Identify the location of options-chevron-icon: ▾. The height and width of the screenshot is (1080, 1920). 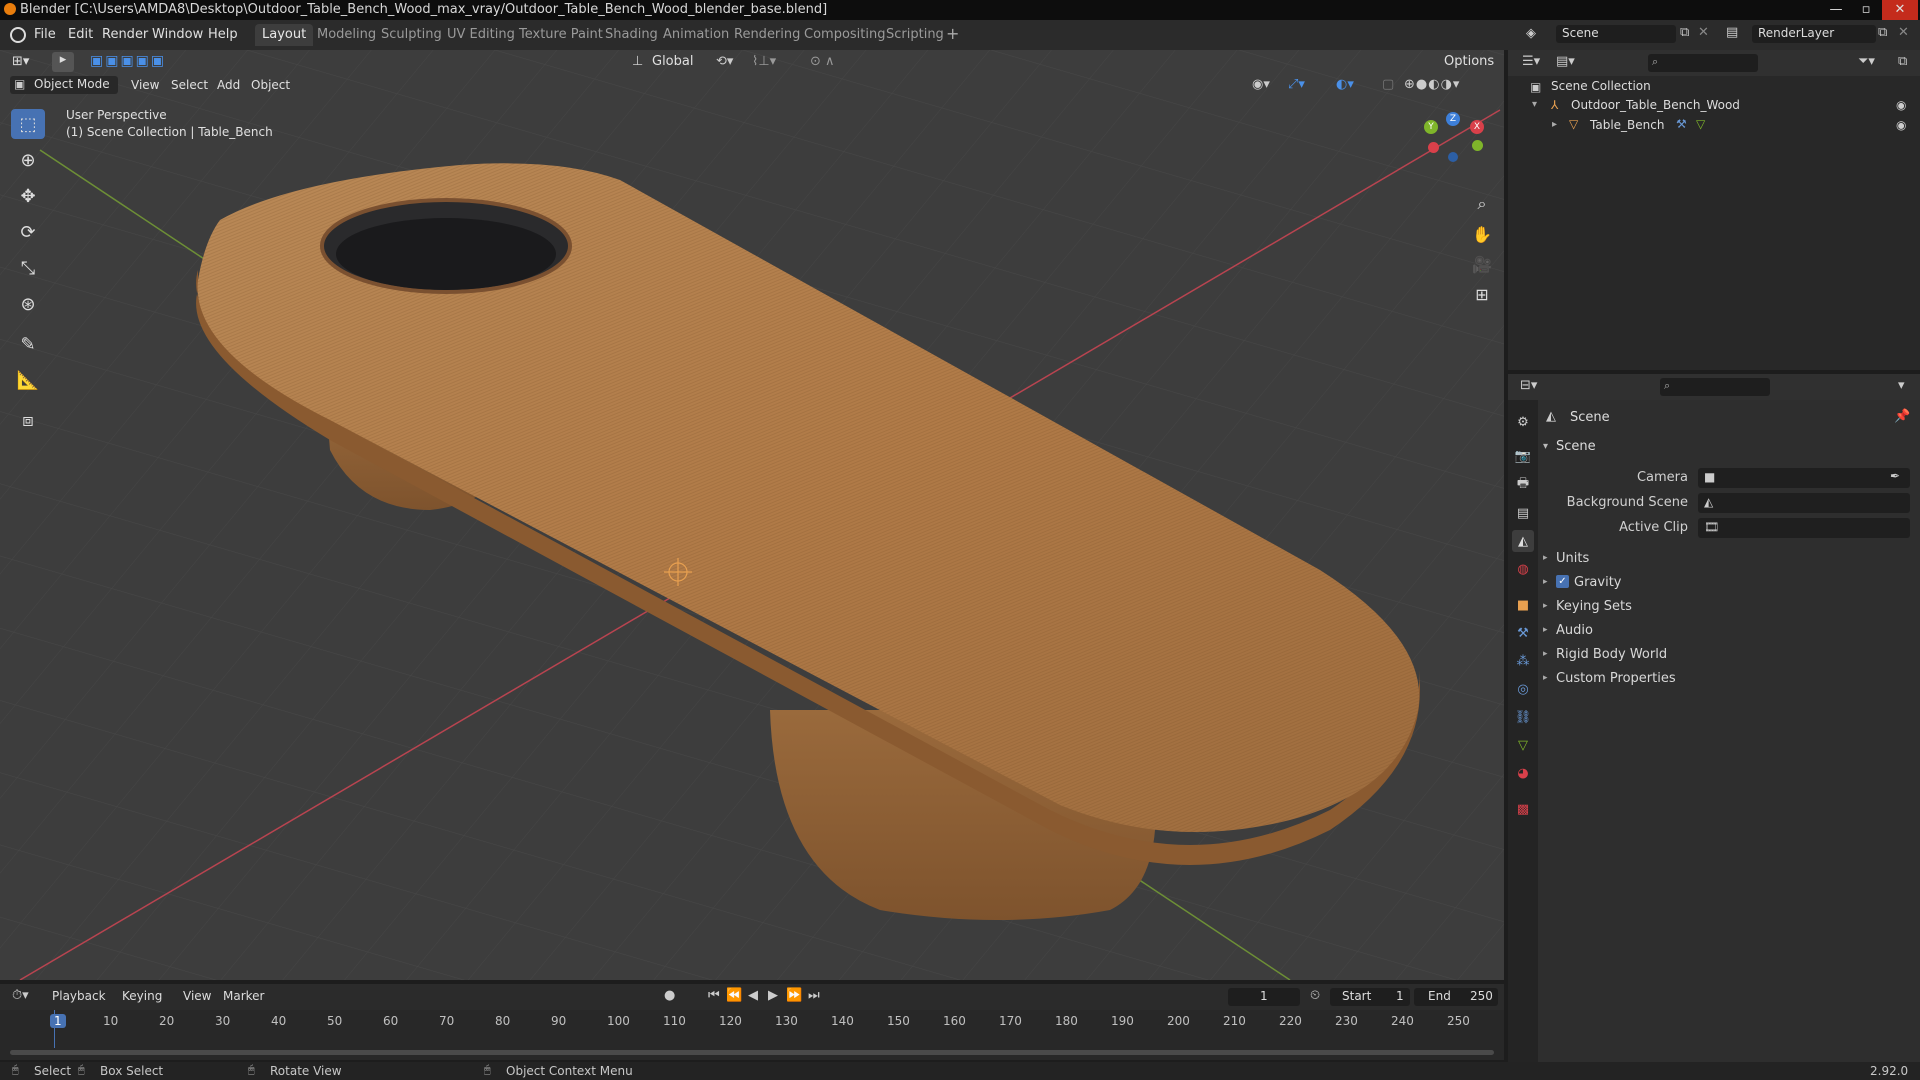
(1901, 385).